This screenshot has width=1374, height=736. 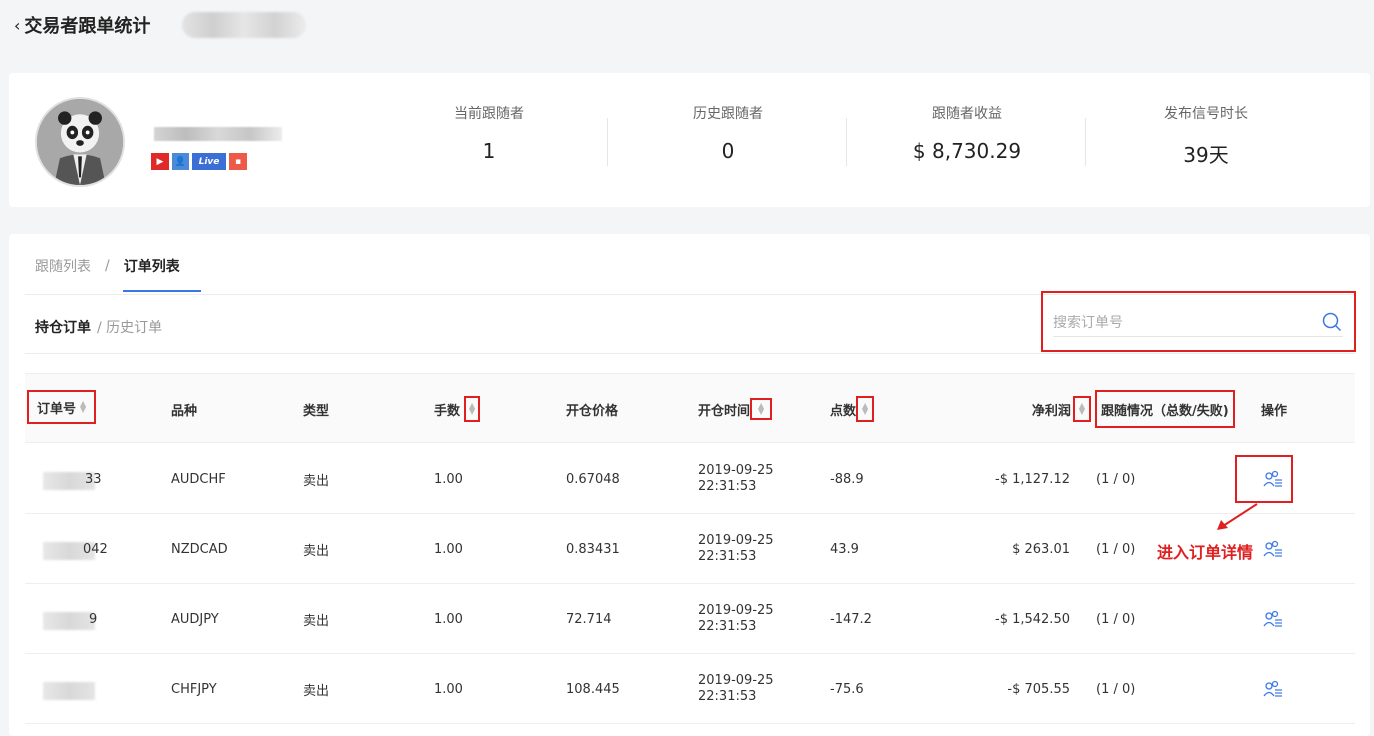 What do you see at coordinates (843, 411) in the screenshot?
I see `header-label: 点数` at bounding box center [843, 411].